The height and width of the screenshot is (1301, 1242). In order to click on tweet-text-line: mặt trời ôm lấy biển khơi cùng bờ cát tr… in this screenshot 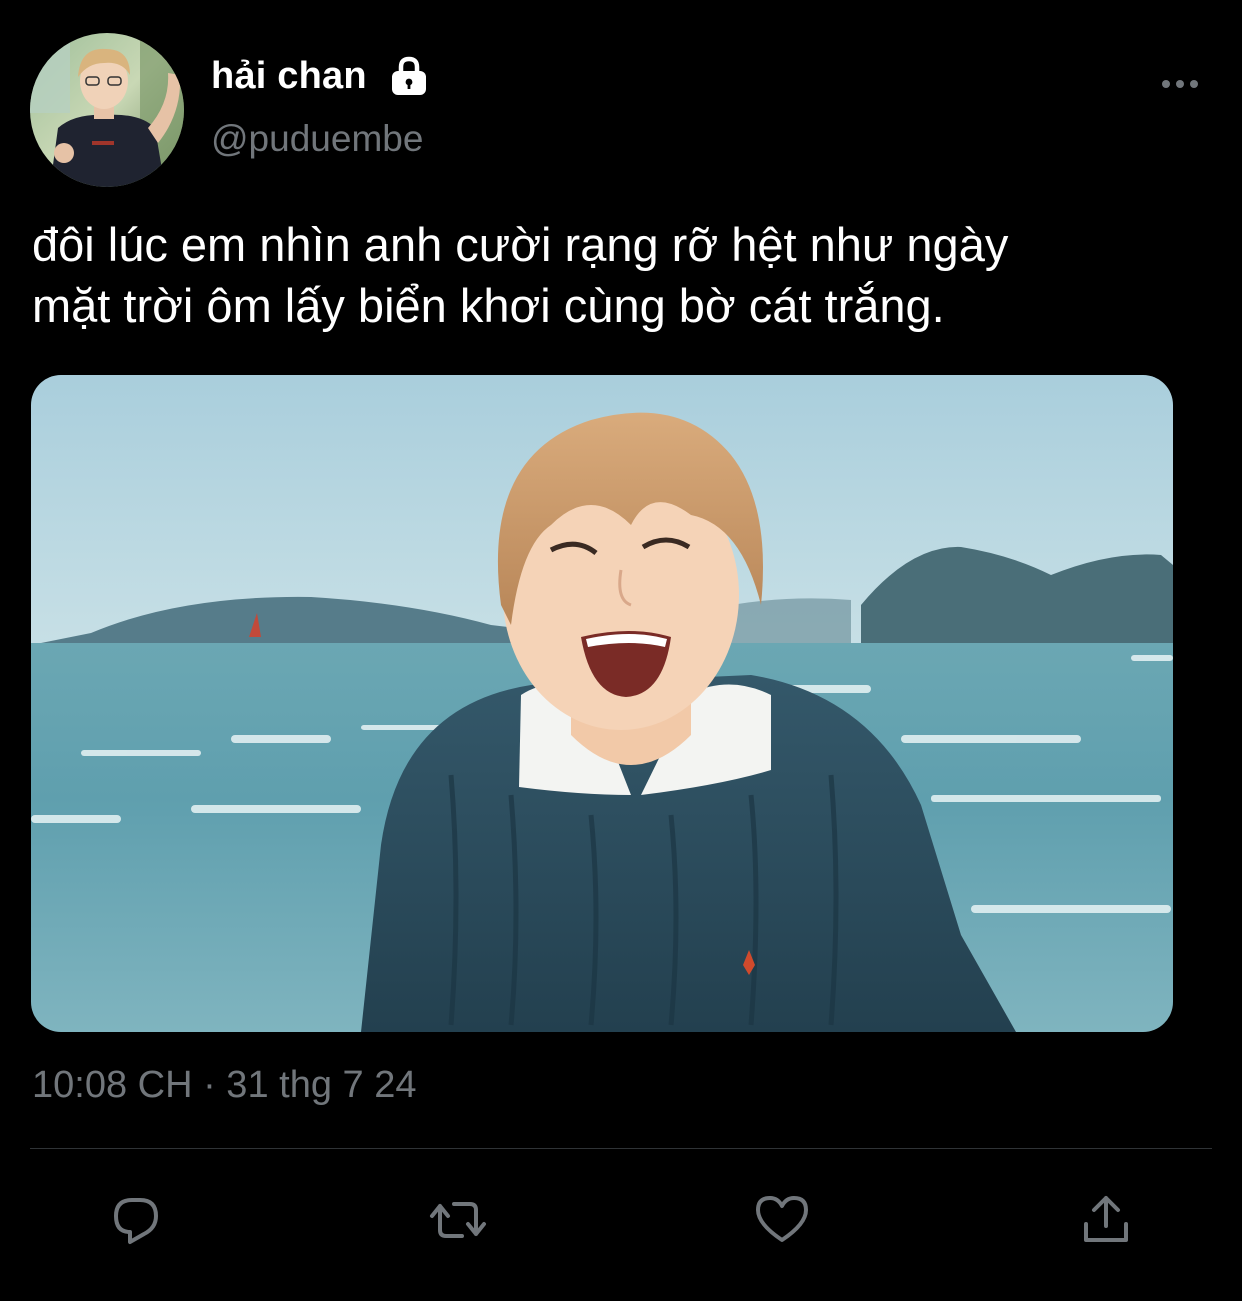, I will do `click(488, 305)`.